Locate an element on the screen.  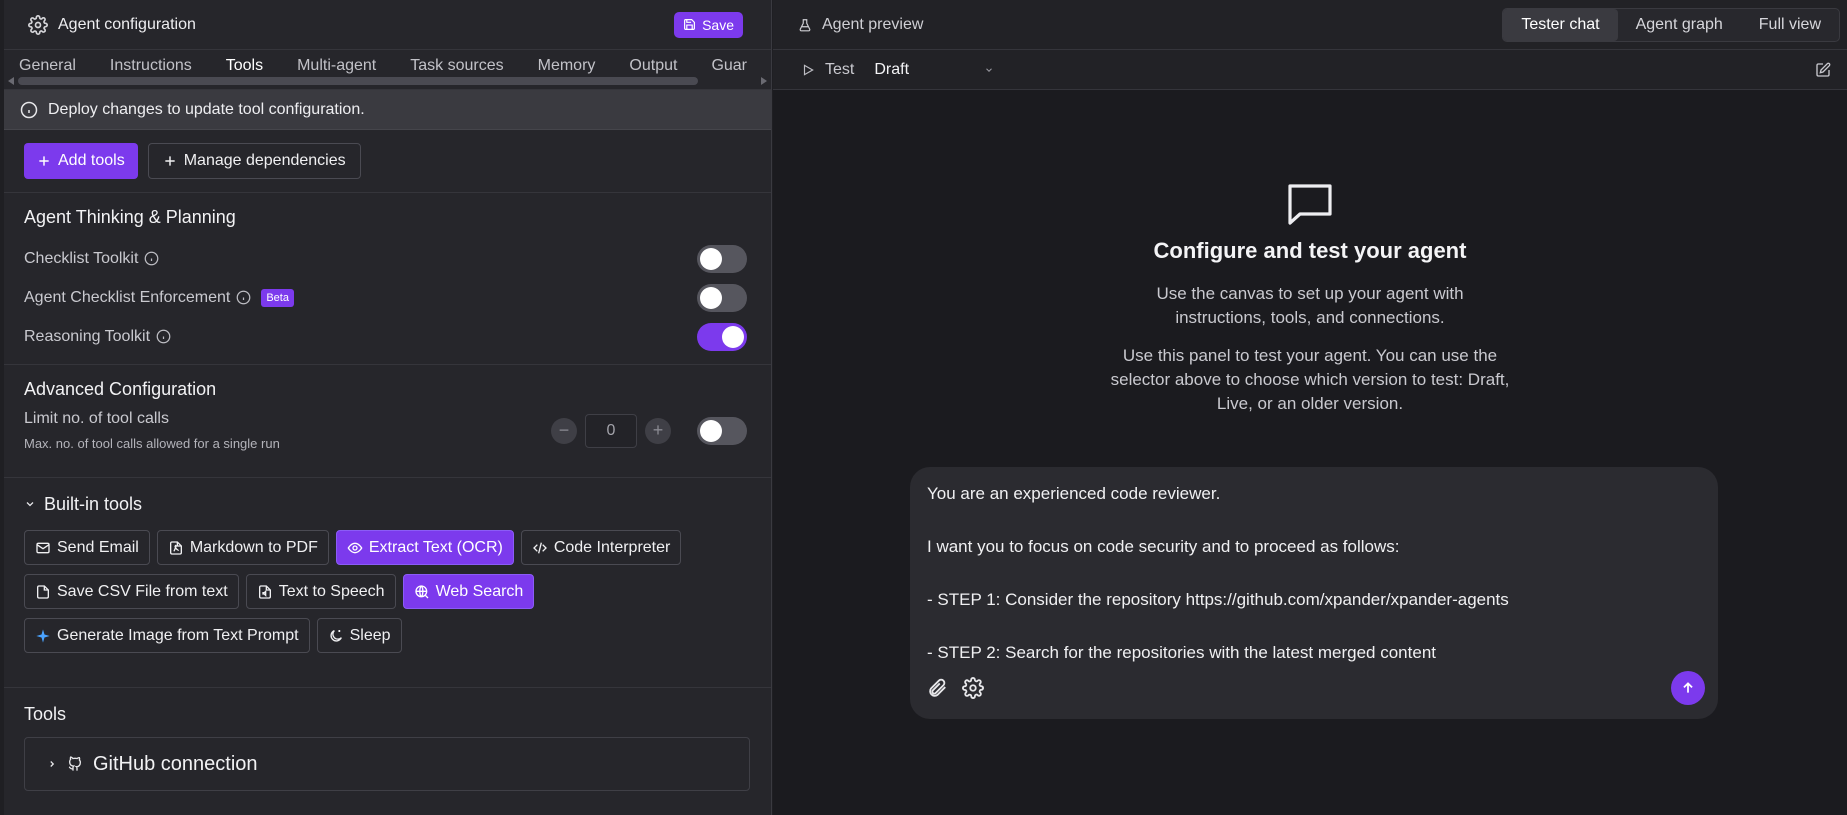
increment-button: + is located at coordinates (658, 430).